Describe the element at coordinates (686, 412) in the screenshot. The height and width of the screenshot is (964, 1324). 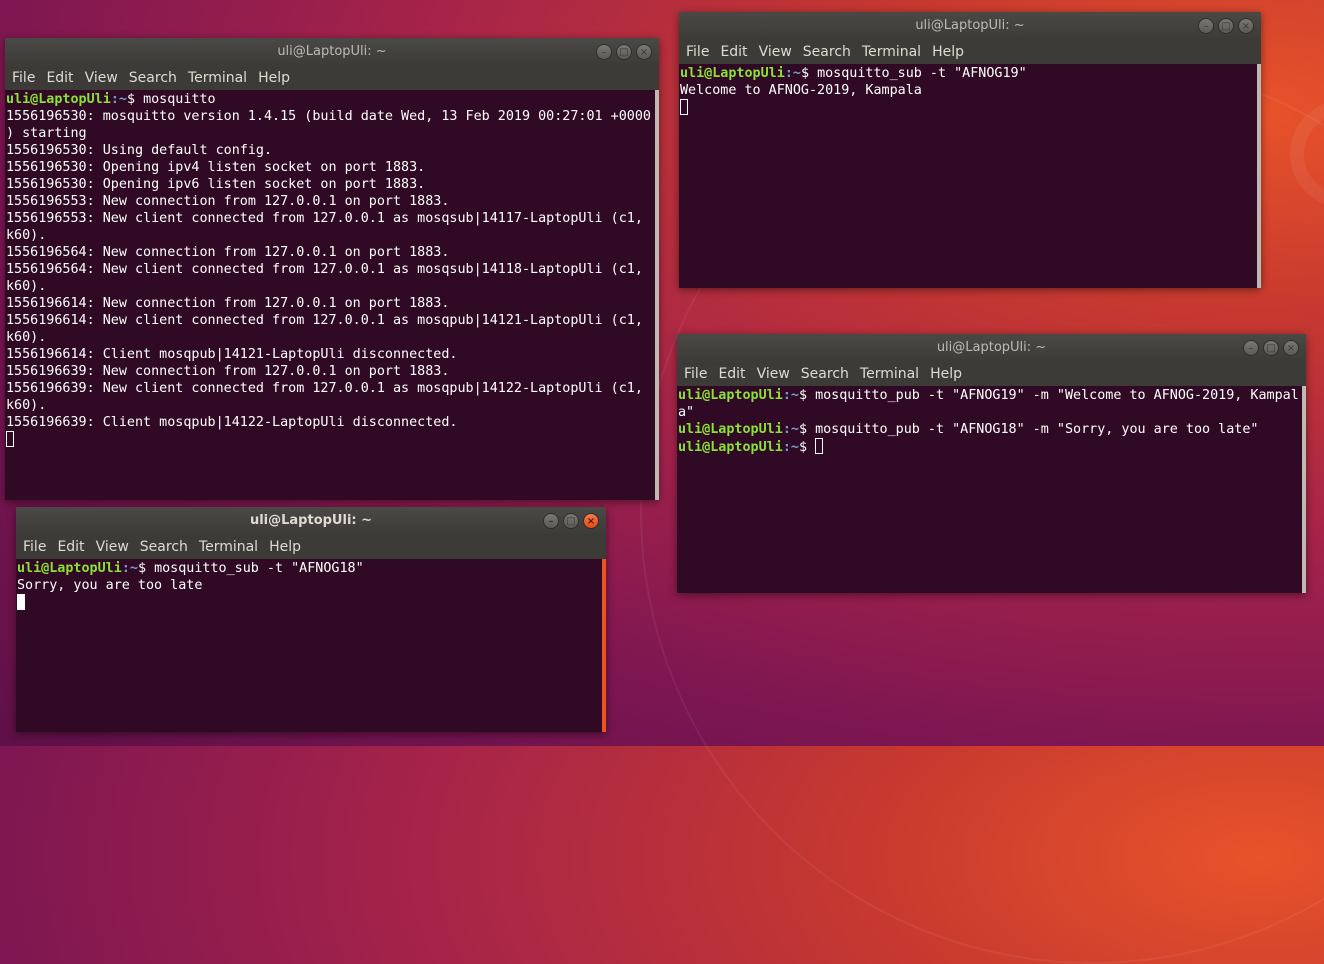
I see `output-line: a"` at that location.